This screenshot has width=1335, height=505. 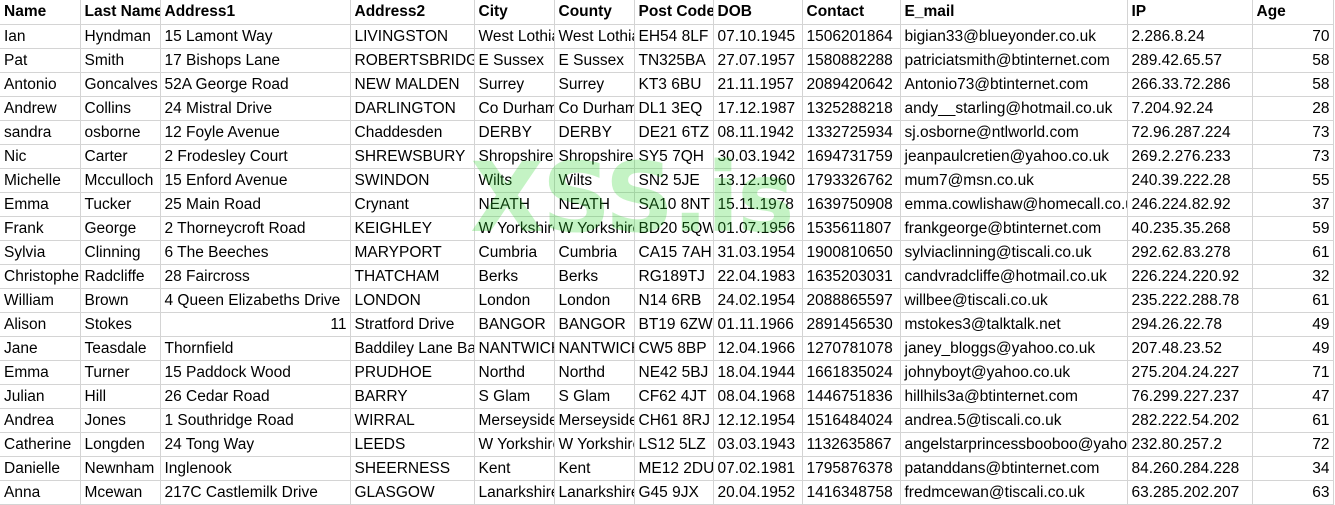 What do you see at coordinates (758, 252) in the screenshot?
I see `table-cell: 31.03.1954` at bounding box center [758, 252].